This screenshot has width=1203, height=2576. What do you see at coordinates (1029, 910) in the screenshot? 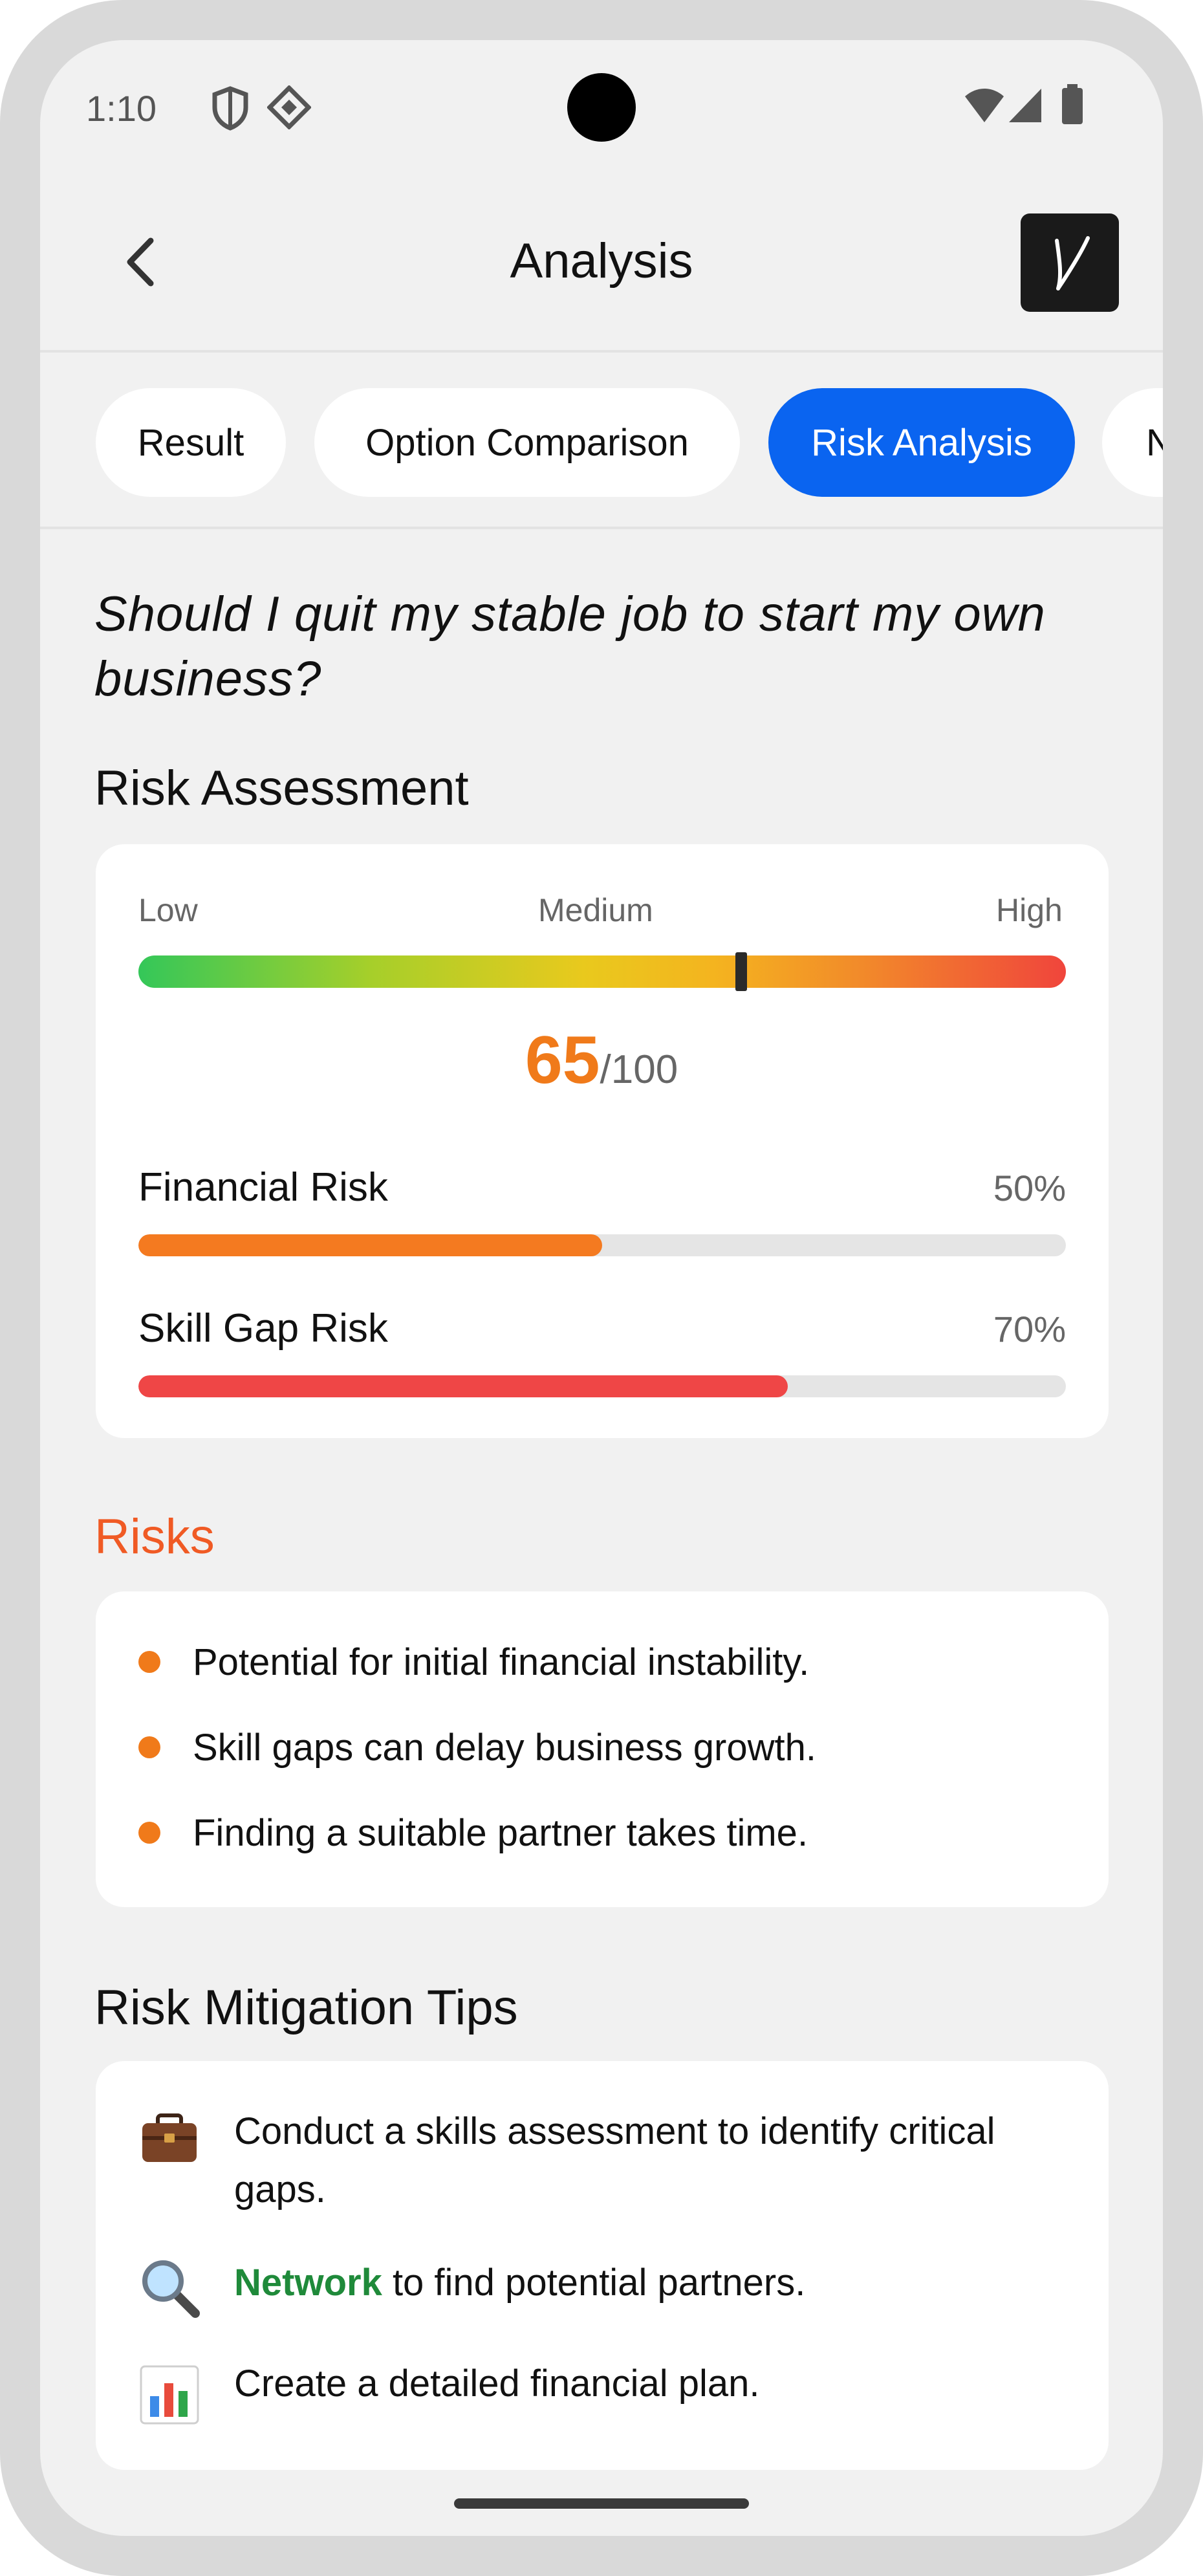
I see `scale-high-label: High` at bounding box center [1029, 910].